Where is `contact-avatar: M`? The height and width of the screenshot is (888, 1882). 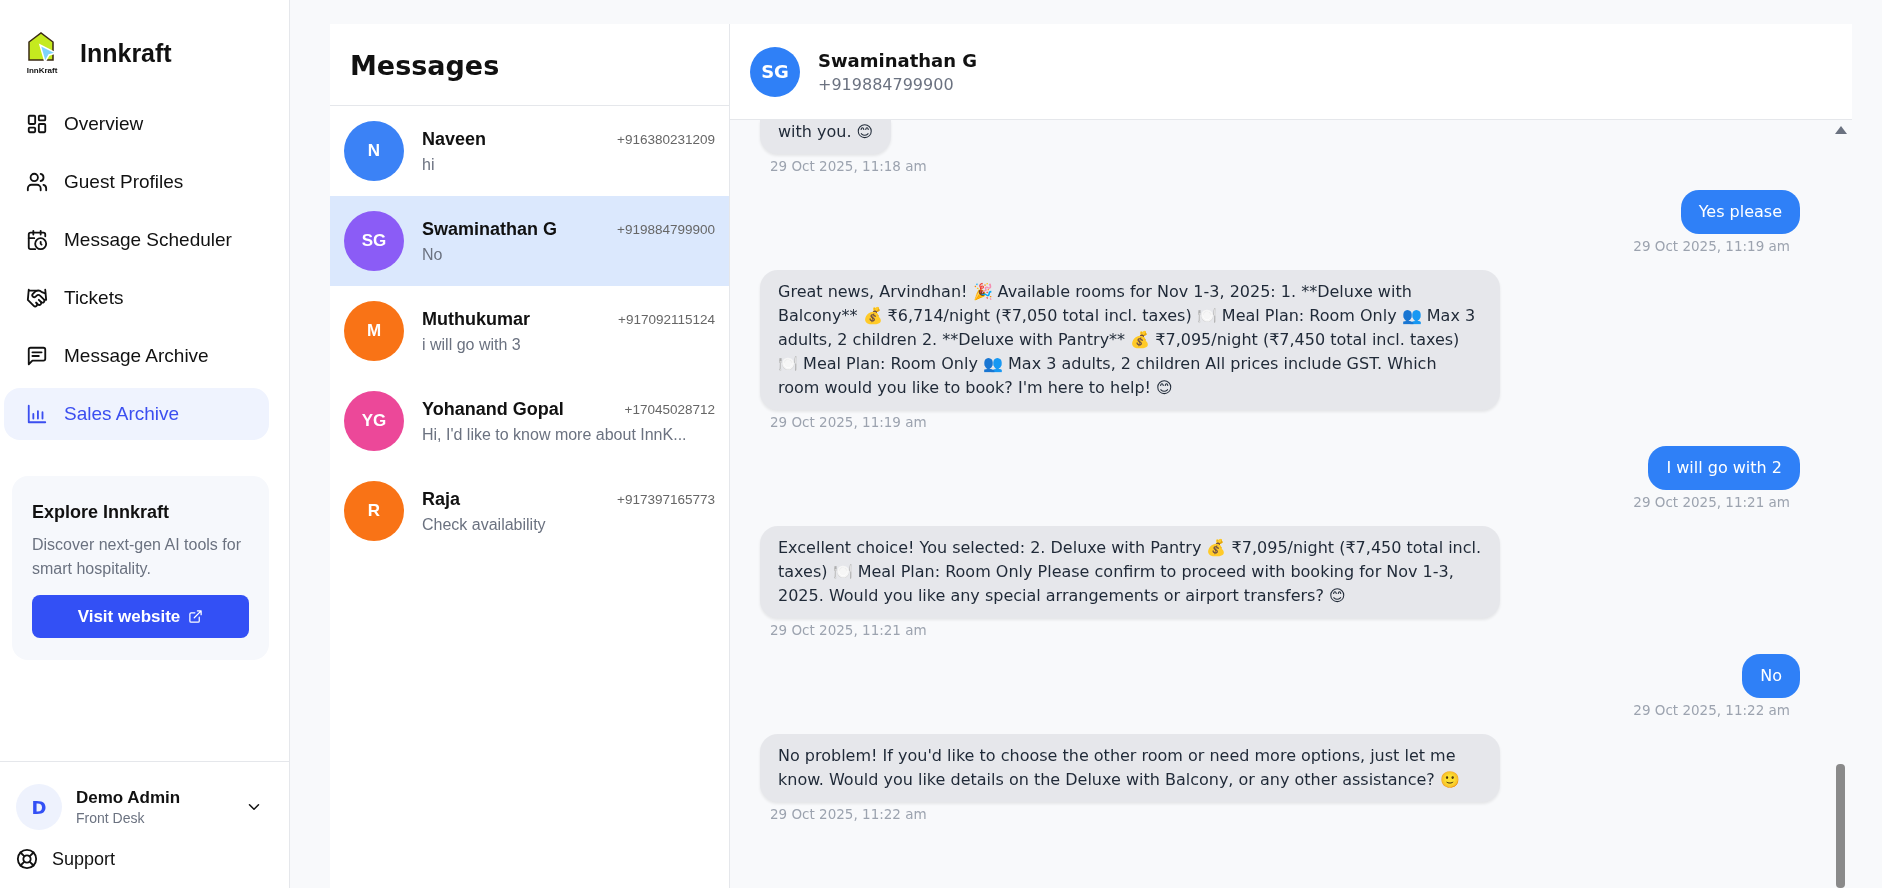 contact-avatar: M is located at coordinates (374, 331).